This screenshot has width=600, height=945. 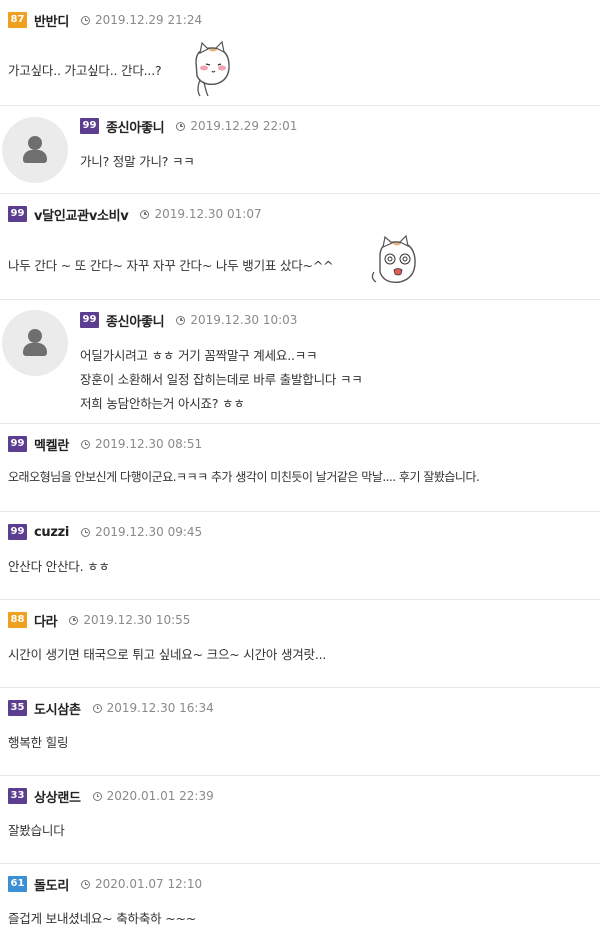 What do you see at coordinates (17, 620) in the screenshot?
I see `level-badge: 88` at bounding box center [17, 620].